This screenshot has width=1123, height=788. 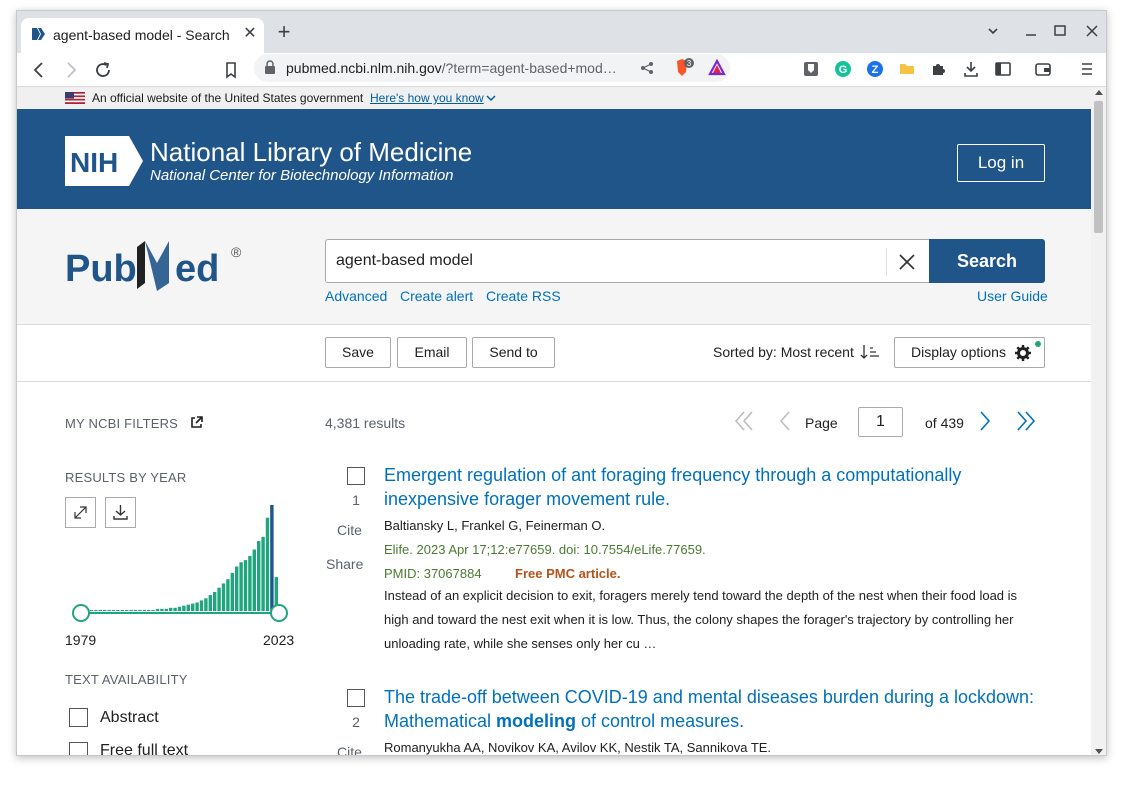 What do you see at coordinates (685, 68) in the screenshot?
I see `brave-shields-icon: 3` at bounding box center [685, 68].